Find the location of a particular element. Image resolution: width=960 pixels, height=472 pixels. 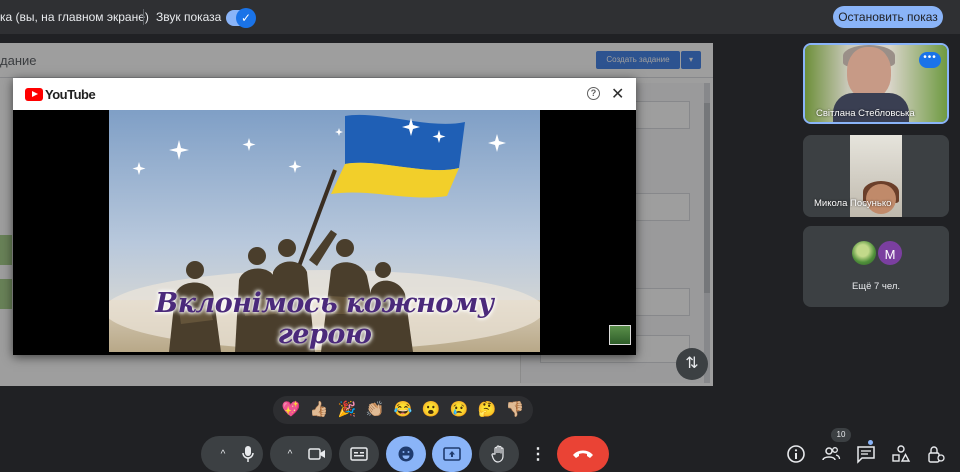

emoji-icon is located at coordinates (406, 454).